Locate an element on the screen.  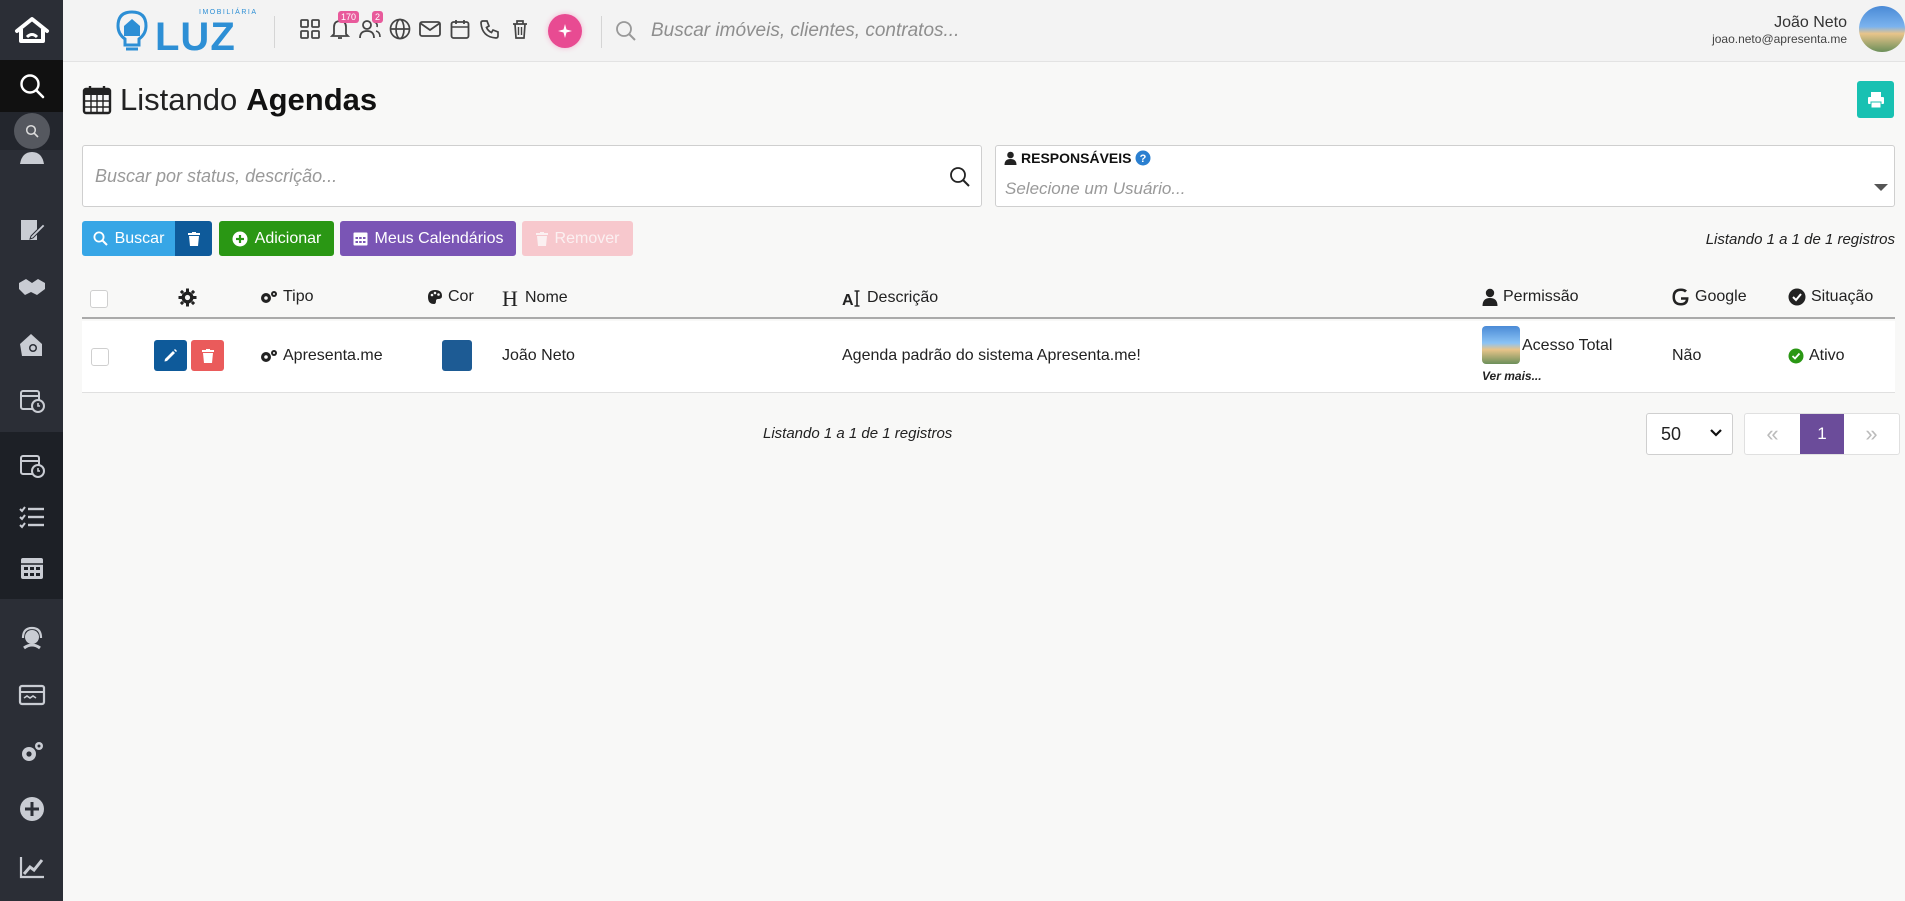
print-button is located at coordinates (1875, 99).